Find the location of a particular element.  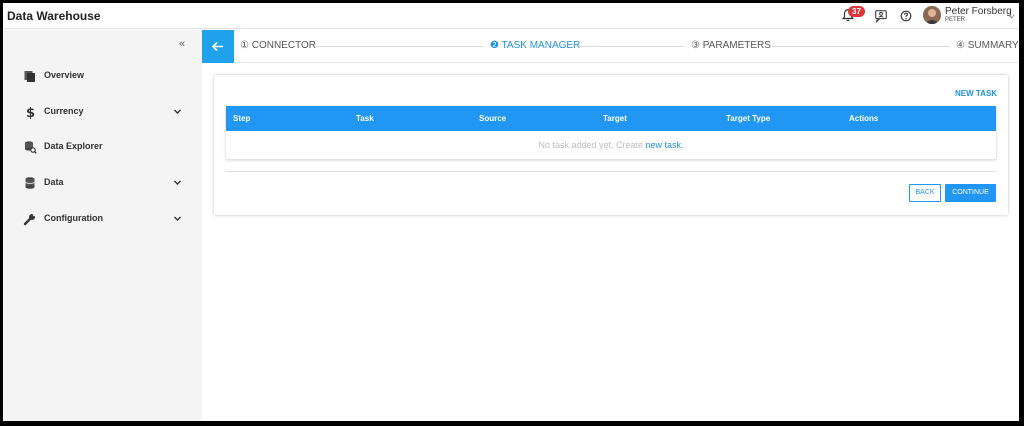

empty-state-text: No task added yet. Create is located at coordinates (592, 145).